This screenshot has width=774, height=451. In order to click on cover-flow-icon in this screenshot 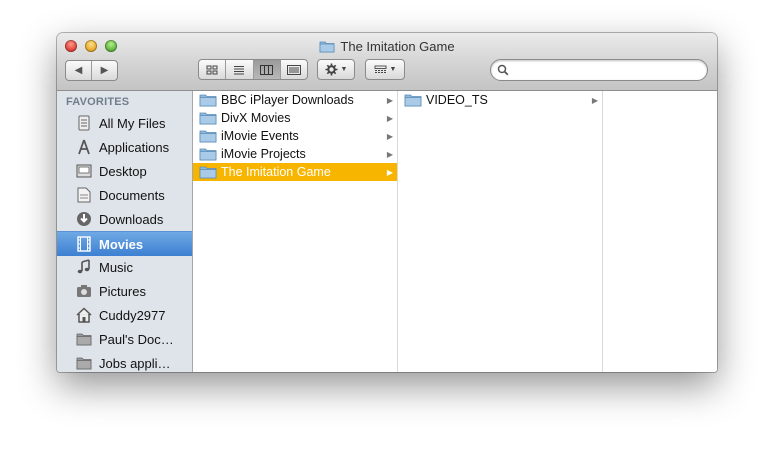, I will do `click(293, 69)`.